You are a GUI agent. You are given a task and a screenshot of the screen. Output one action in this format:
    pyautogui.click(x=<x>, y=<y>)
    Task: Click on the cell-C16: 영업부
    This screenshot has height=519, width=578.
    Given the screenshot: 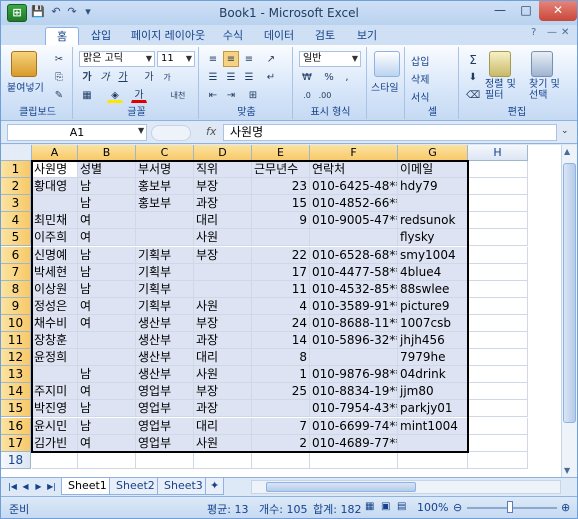 What is the action you would take?
    pyautogui.click(x=165, y=426)
    